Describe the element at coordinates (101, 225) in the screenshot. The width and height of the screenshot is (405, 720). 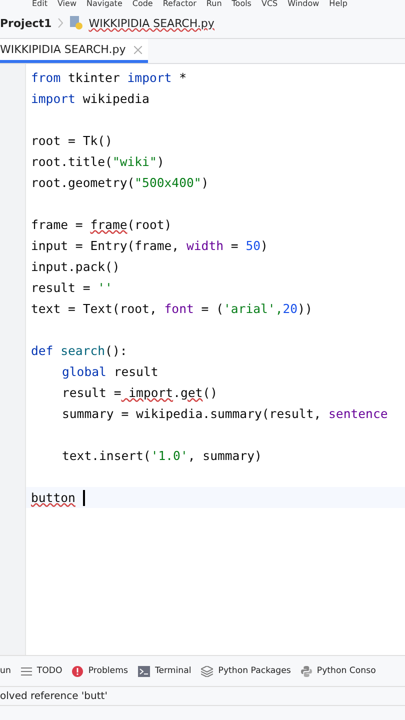
I see `code-line: frame = frame(root)` at that location.